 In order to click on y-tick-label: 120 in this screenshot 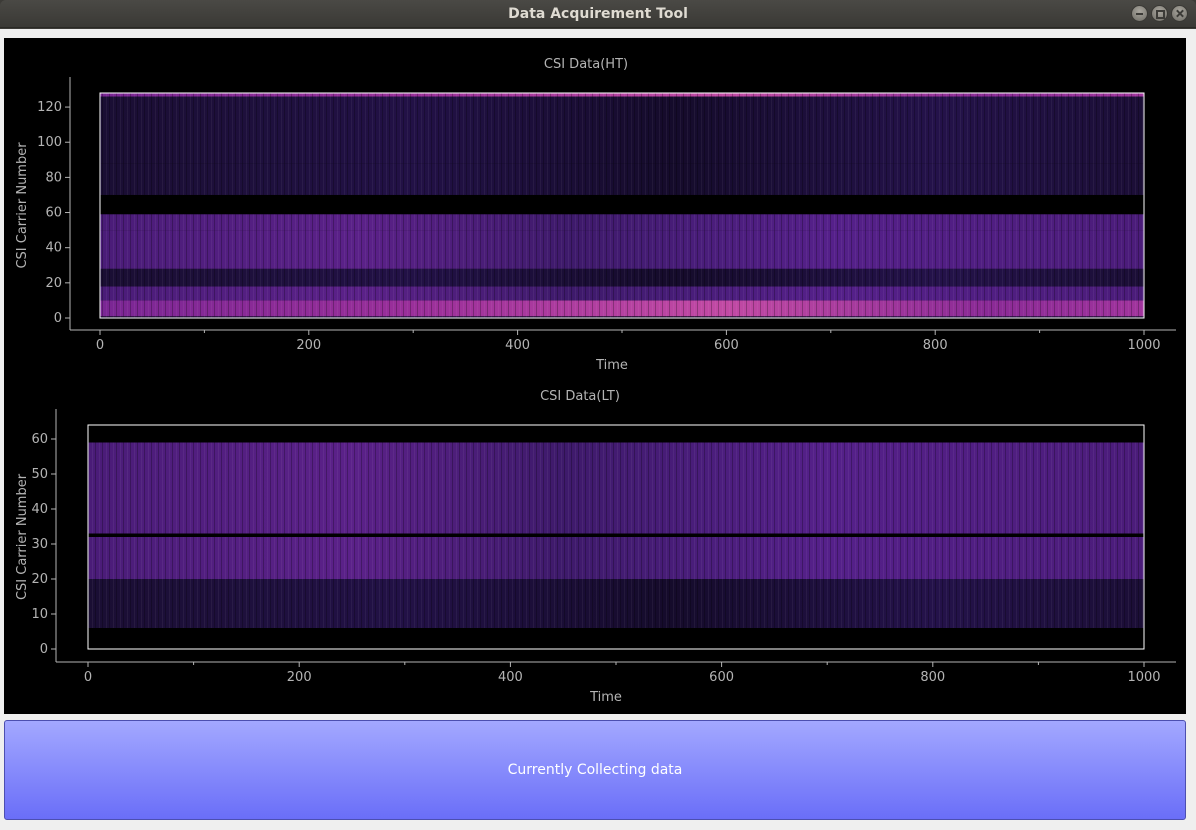, I will do `click(49, 107)`.